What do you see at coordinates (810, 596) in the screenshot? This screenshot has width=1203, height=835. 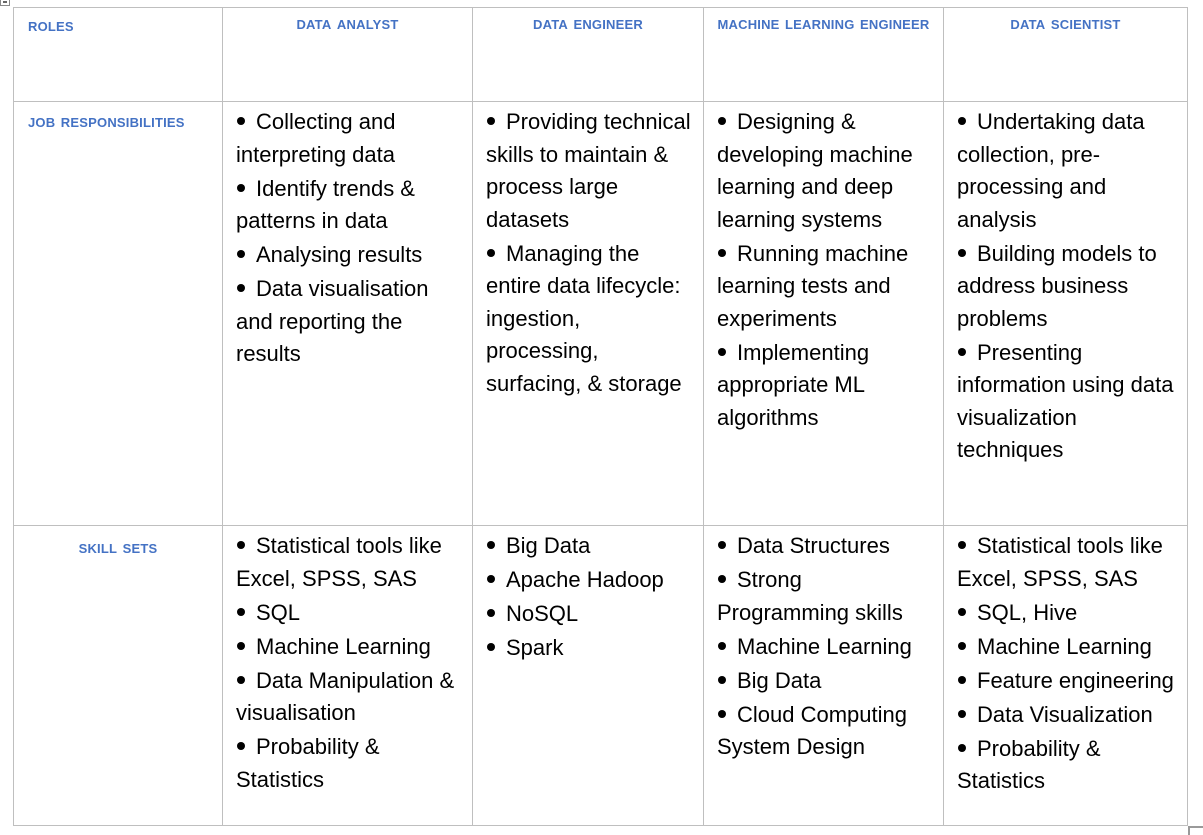 I see `list-item-text: Strong Programming skills` at bounding box center [810, 596].